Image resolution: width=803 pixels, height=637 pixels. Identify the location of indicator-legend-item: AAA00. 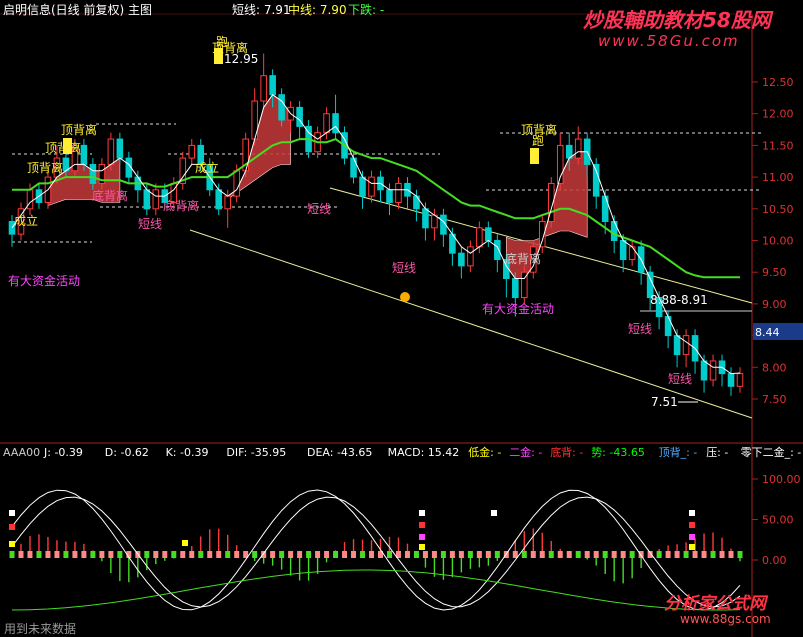
(21, 452).